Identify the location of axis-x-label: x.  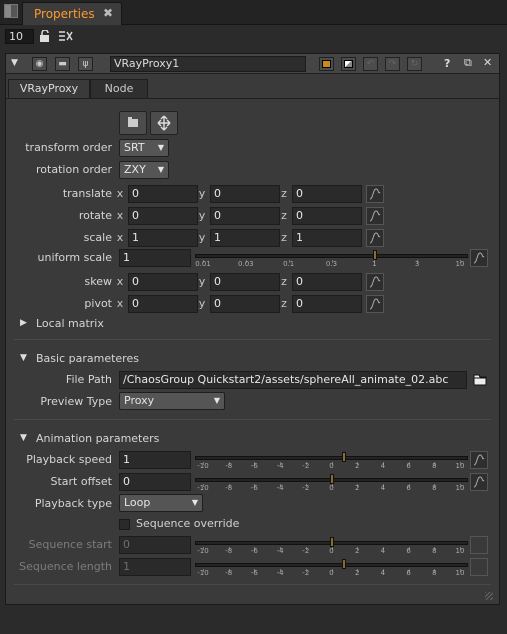
(120, 303).